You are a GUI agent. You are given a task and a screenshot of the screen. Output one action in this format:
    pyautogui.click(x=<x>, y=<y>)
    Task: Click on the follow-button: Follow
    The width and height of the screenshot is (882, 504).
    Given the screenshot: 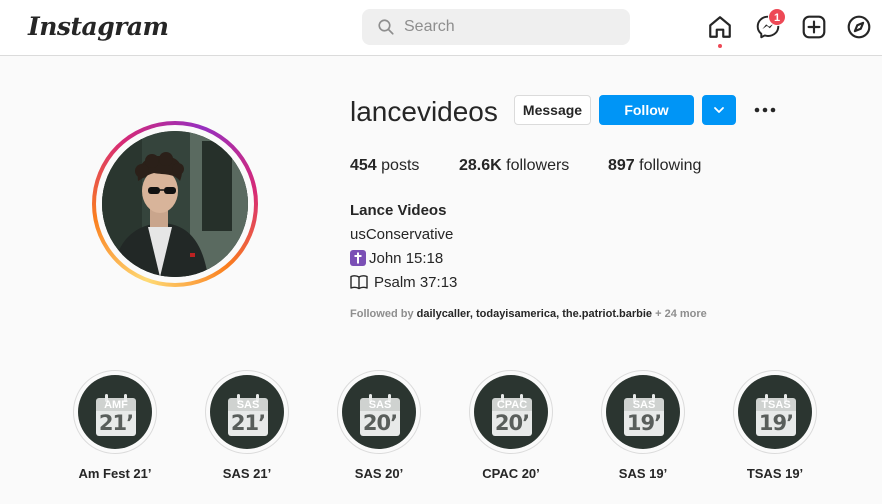 What is the action you would take?
    pyautogui.click(x=646, y=110)
    